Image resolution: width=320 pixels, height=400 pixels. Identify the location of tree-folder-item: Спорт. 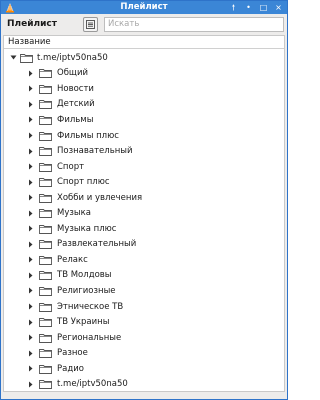
(144, 167).